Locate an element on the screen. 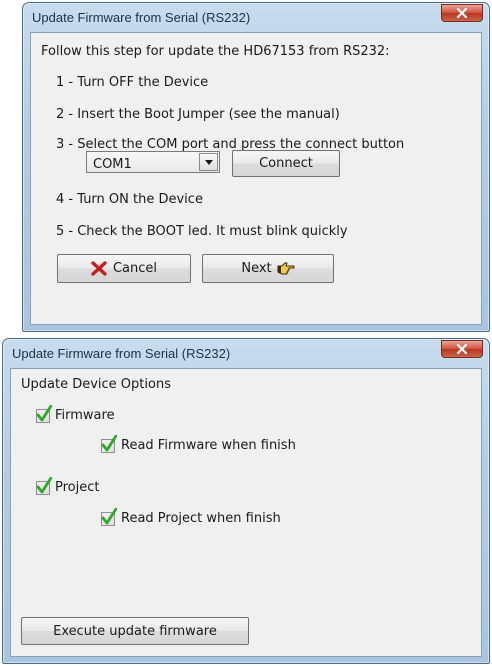  connect-button: Connect is located at coordinates (286, 163).